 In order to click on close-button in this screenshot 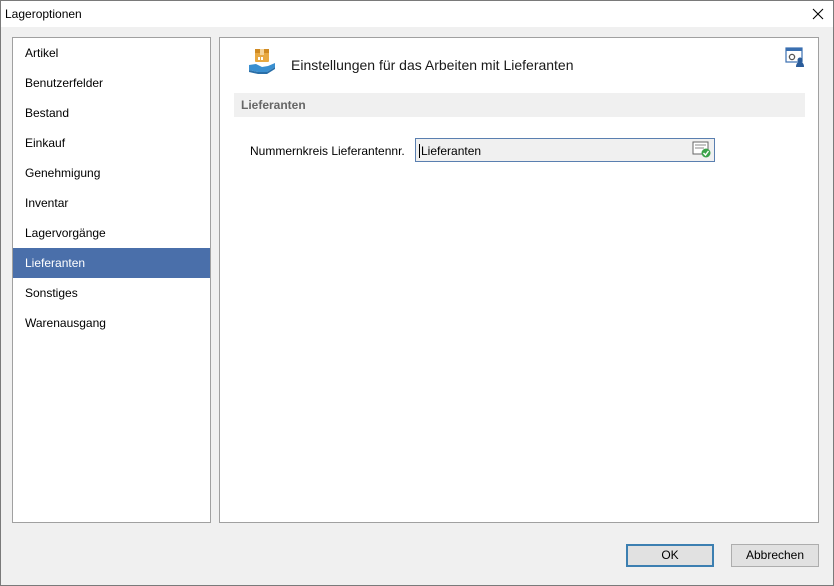, I will do `click(818, 14)`.